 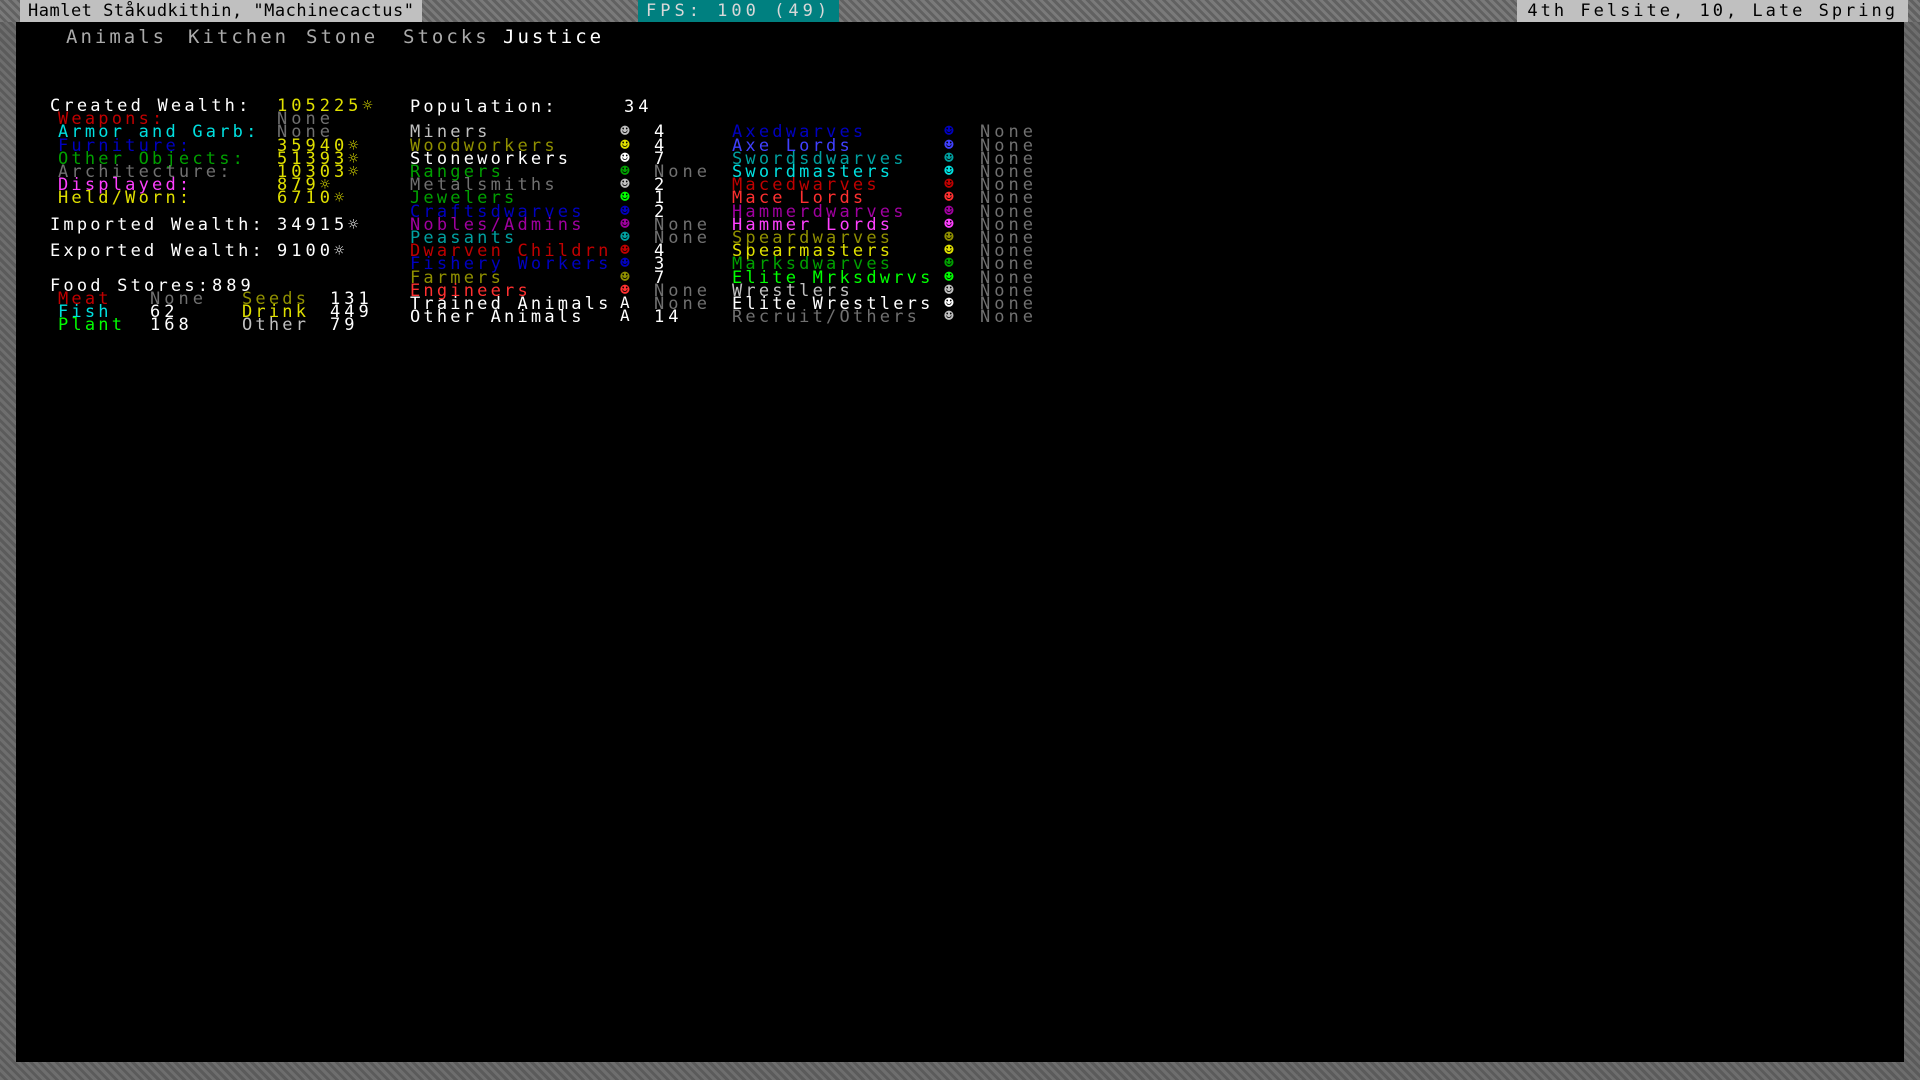 I want to click on exported-wealth-value: 9100☼, so click(x=313, y=251).